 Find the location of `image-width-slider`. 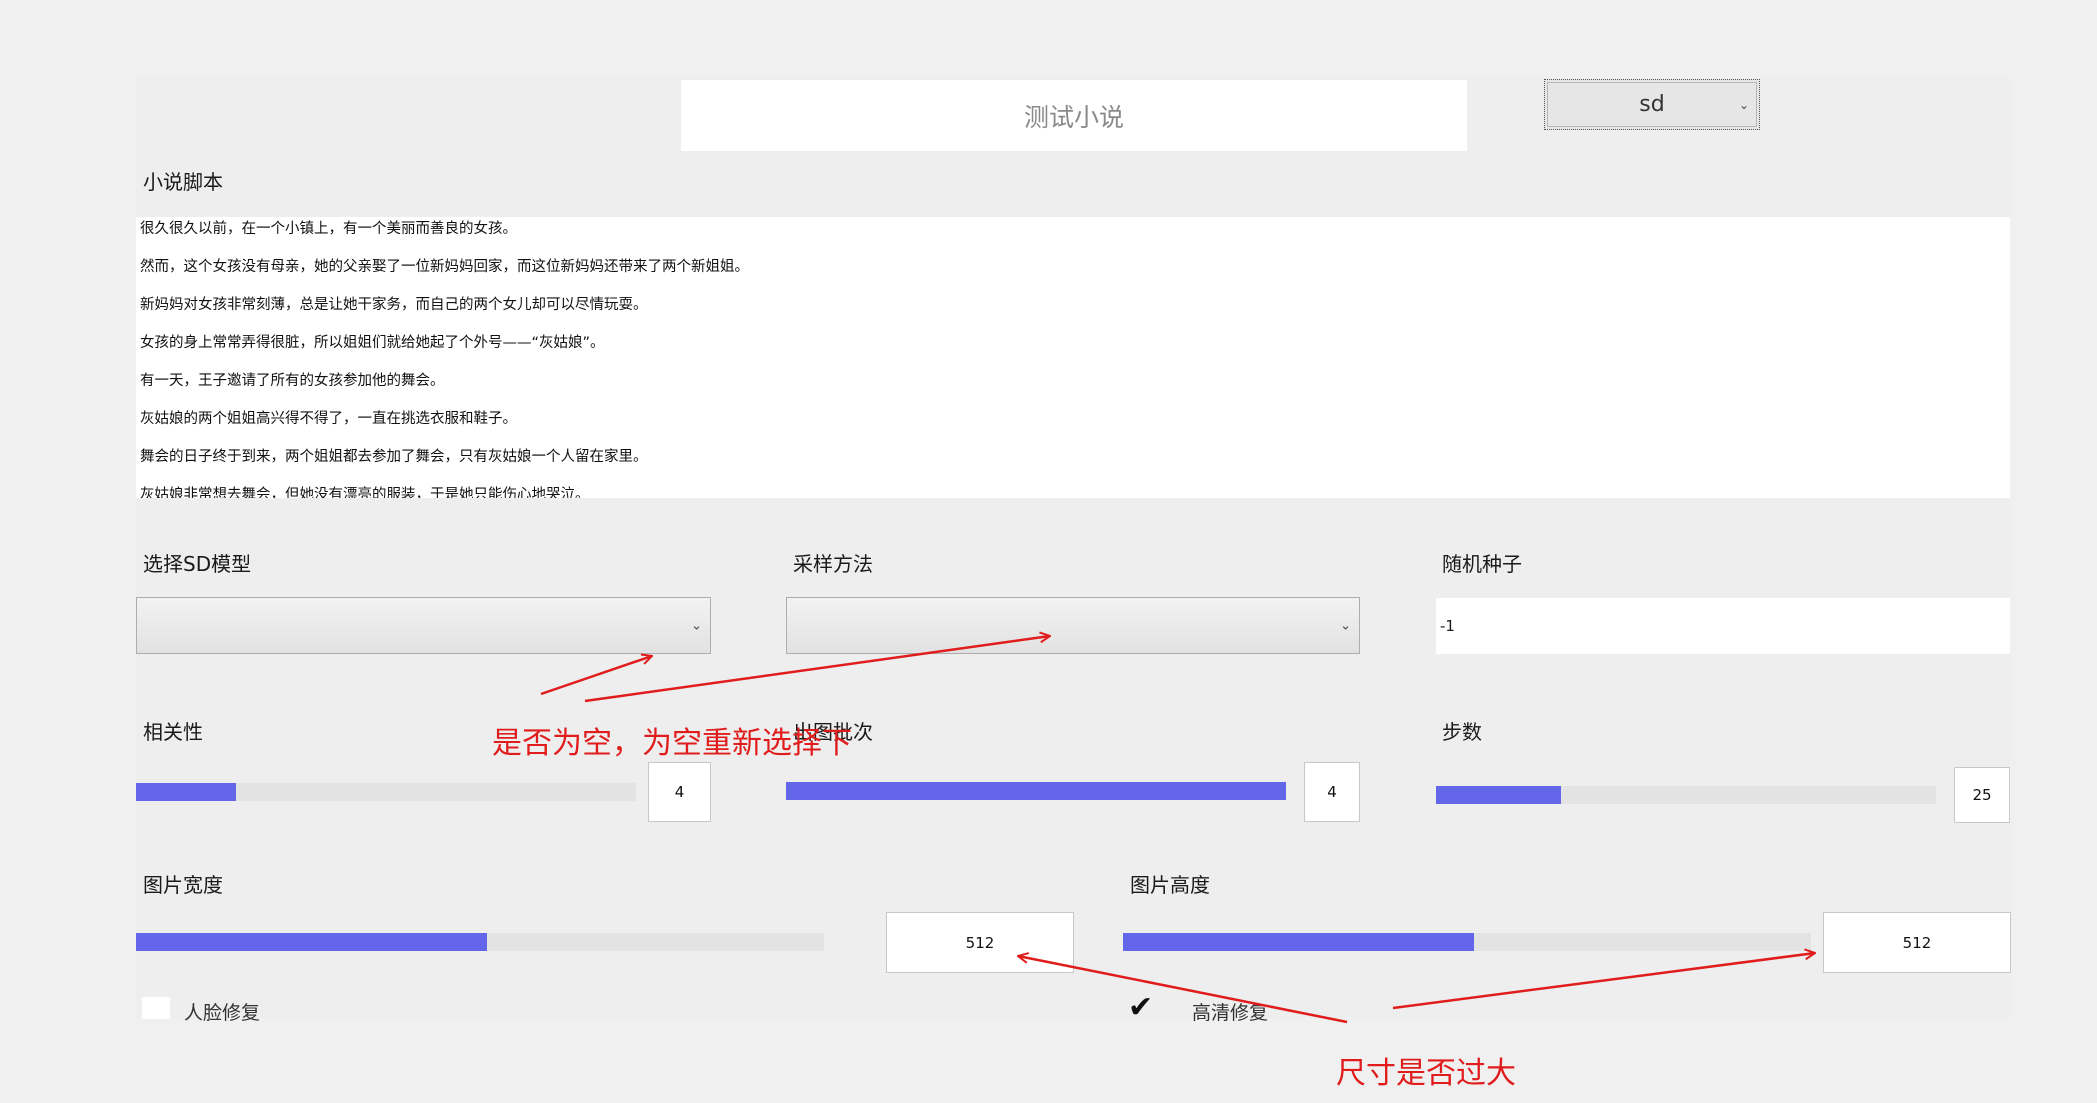

image-width-slider is located at coordinates (480, 942).